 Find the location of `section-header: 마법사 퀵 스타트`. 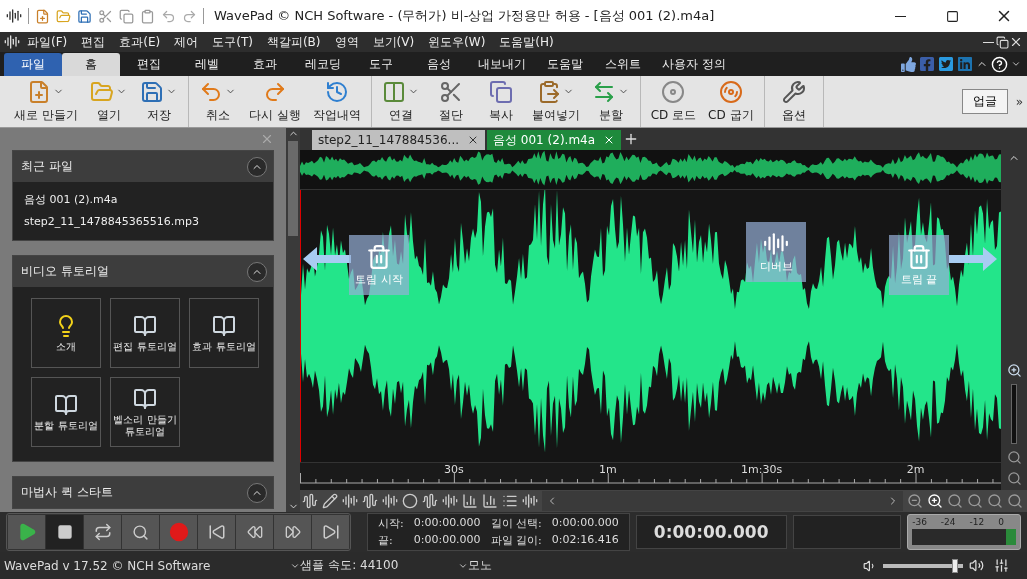

section-header: 마법사 퀵 스타트 is located at coordinates (143, 492).